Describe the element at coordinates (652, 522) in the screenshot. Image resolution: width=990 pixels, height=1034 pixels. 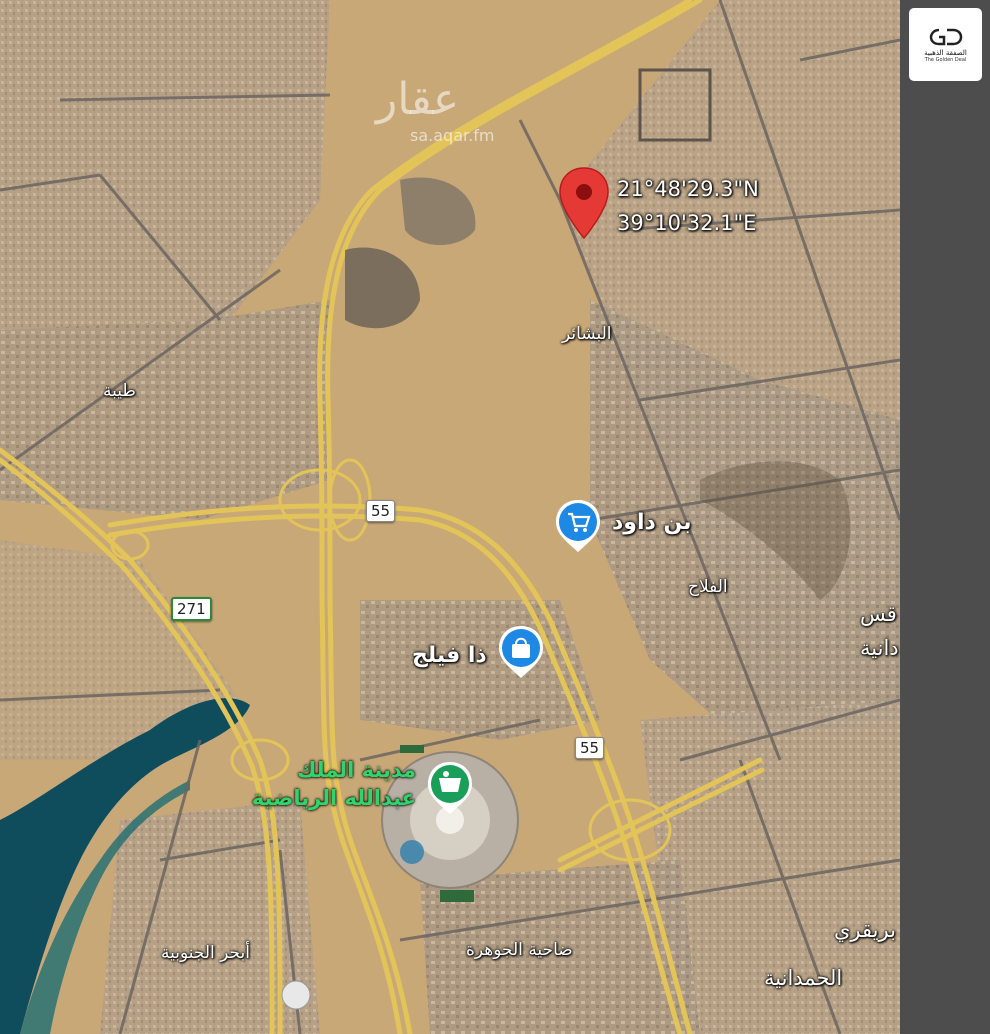
I see `poi-bindawood-label: بن داود` at that location.